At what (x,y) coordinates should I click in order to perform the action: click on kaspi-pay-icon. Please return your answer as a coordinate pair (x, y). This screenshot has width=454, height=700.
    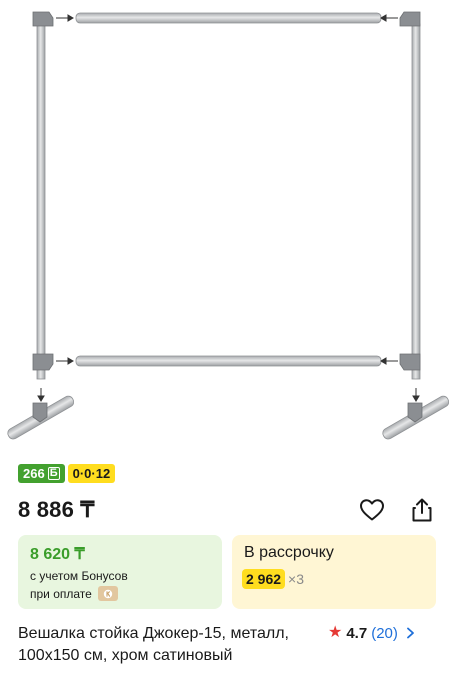
    Looking at the image, I should click on (107, 593).